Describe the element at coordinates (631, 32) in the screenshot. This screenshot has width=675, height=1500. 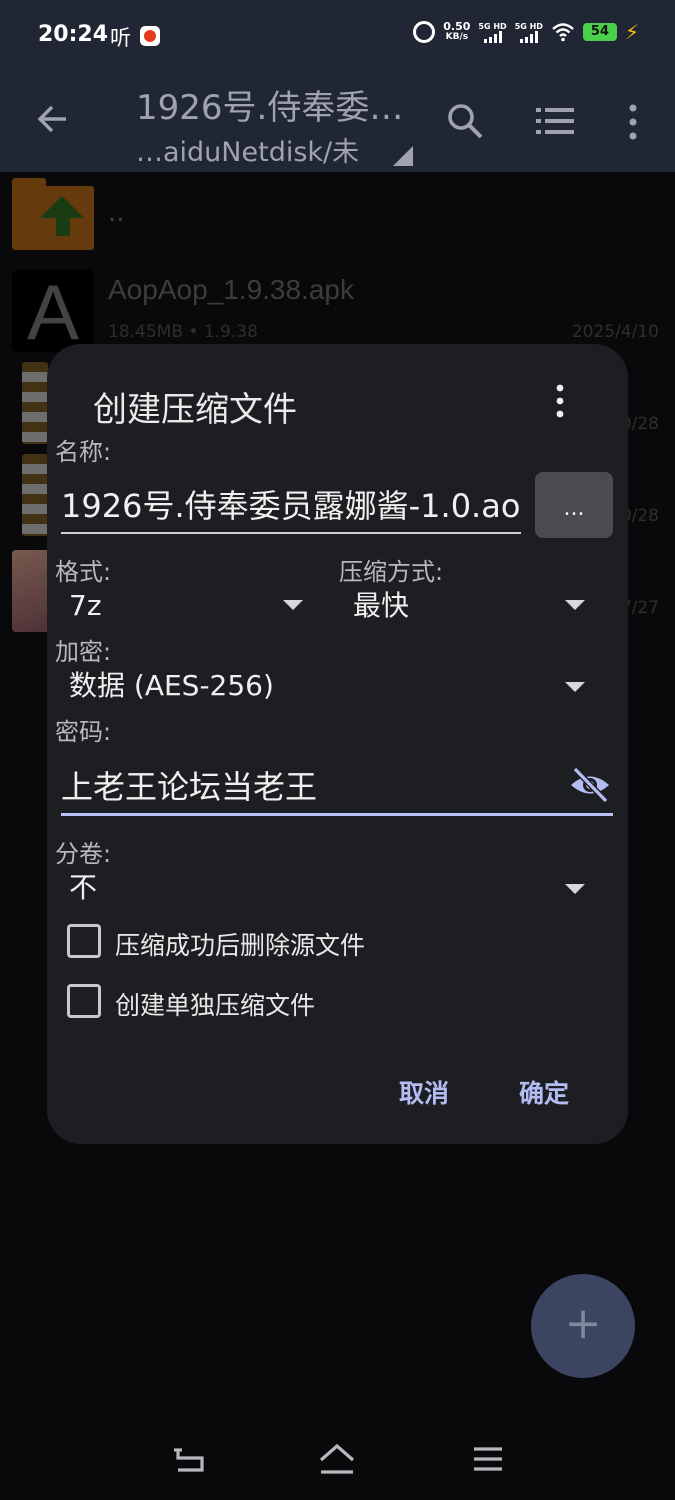
I see `charging-icon: ⚡` at that location.